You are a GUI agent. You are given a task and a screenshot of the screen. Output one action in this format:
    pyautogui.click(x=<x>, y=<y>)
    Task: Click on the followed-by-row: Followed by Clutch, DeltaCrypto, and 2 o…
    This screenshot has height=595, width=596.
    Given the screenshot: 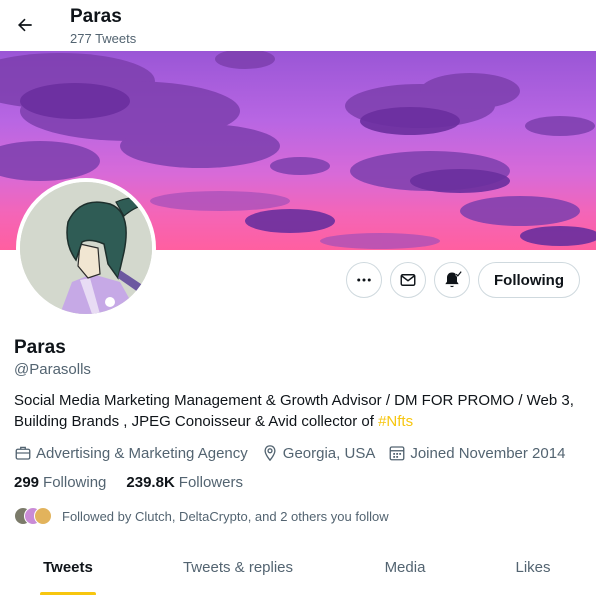 What is the action you would take?
    pyautogui.click(x=201, y=516)
    